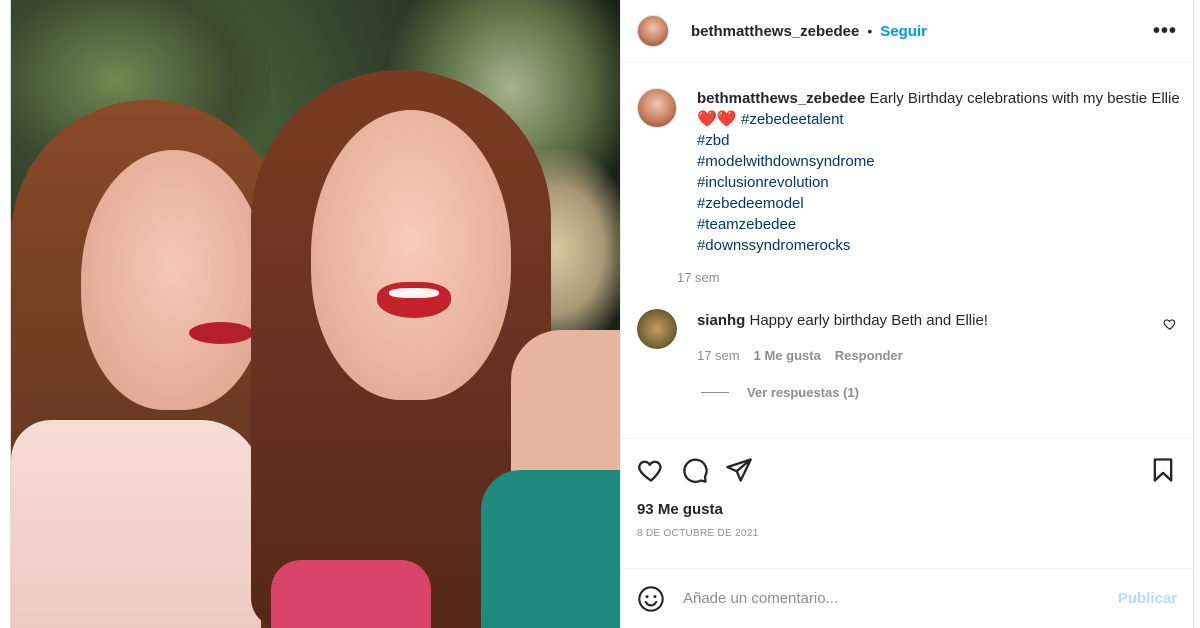 The height and width of the screenshot is (628, 1200). I want to click on caption-timestamp: 17 sem, so click(932, 277).